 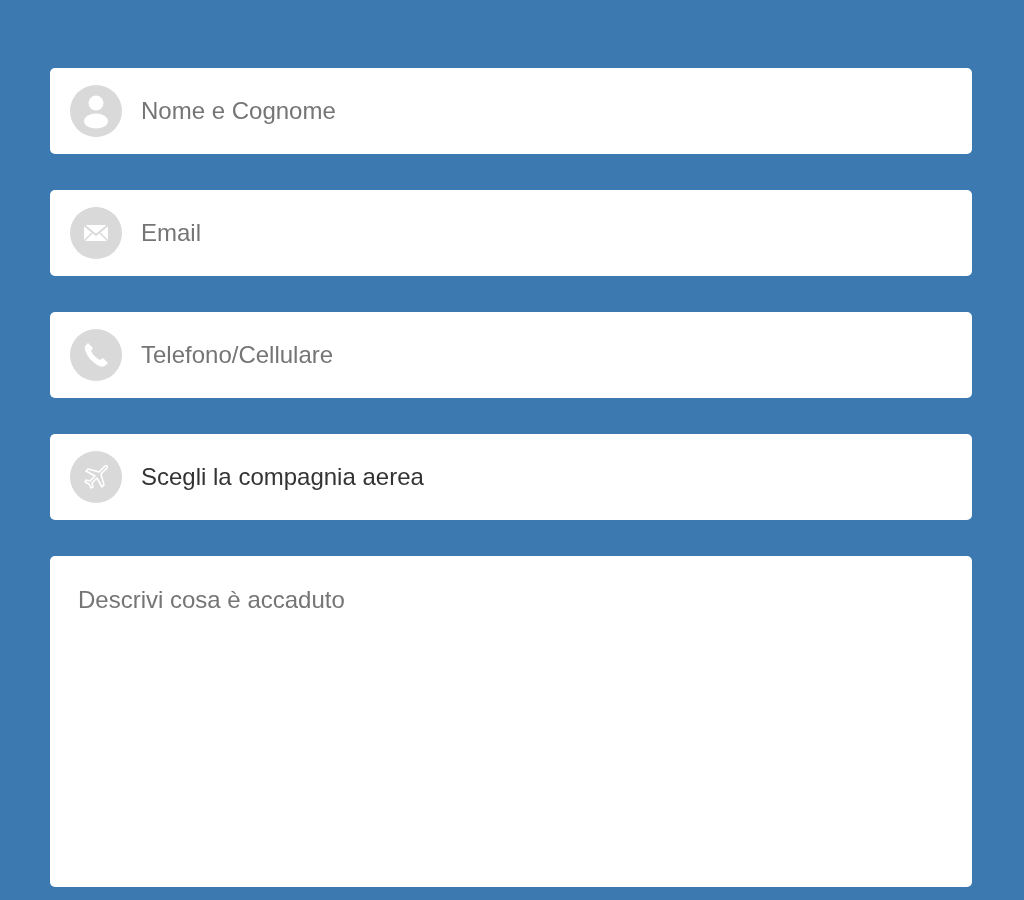 What do you see at coordinates (96, 111) in the screenshot?
I see `person-icon` at bounding box center [96, 111].